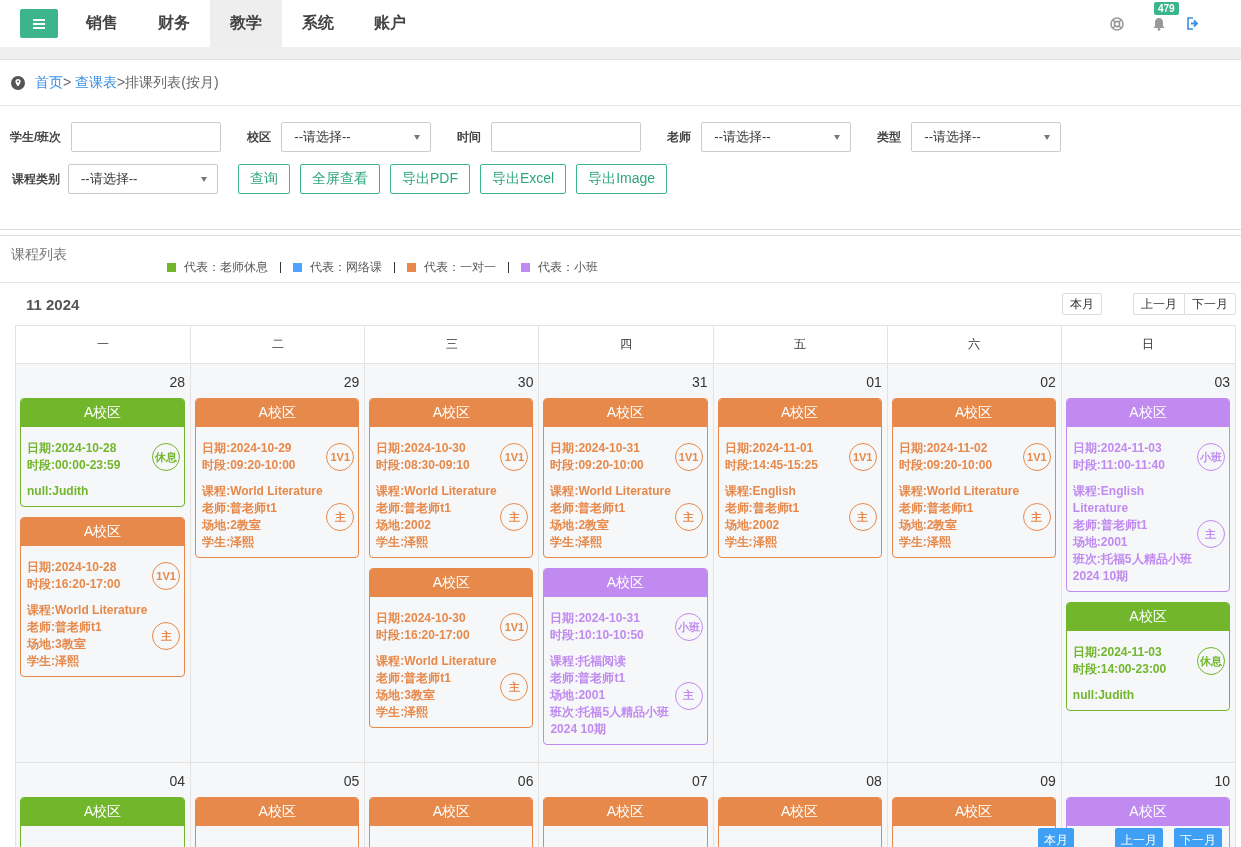 The height and width of the screenshot is (847, 1241). Describe the element at coordinates (247, 448) in the screenshot. I see `lesson-date: 日期:2024-10-29` at that location.